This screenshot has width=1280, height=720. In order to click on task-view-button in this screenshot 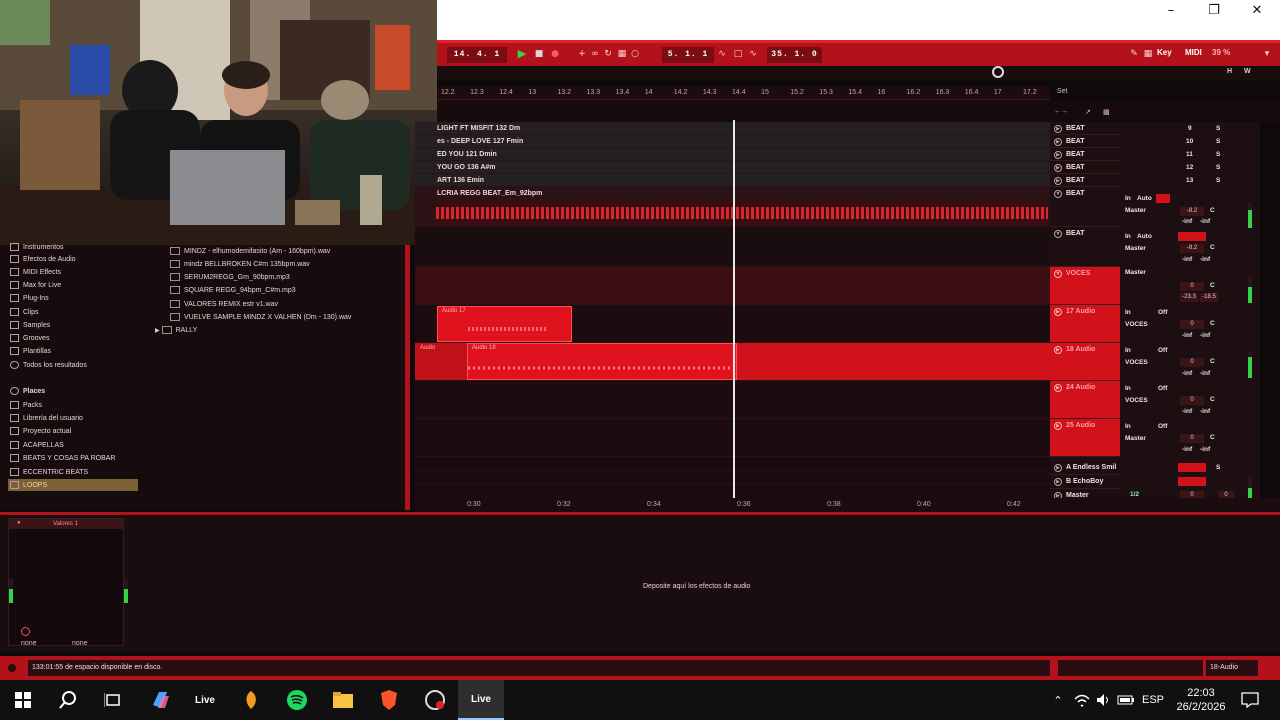, I will do `click(113, 700)`.